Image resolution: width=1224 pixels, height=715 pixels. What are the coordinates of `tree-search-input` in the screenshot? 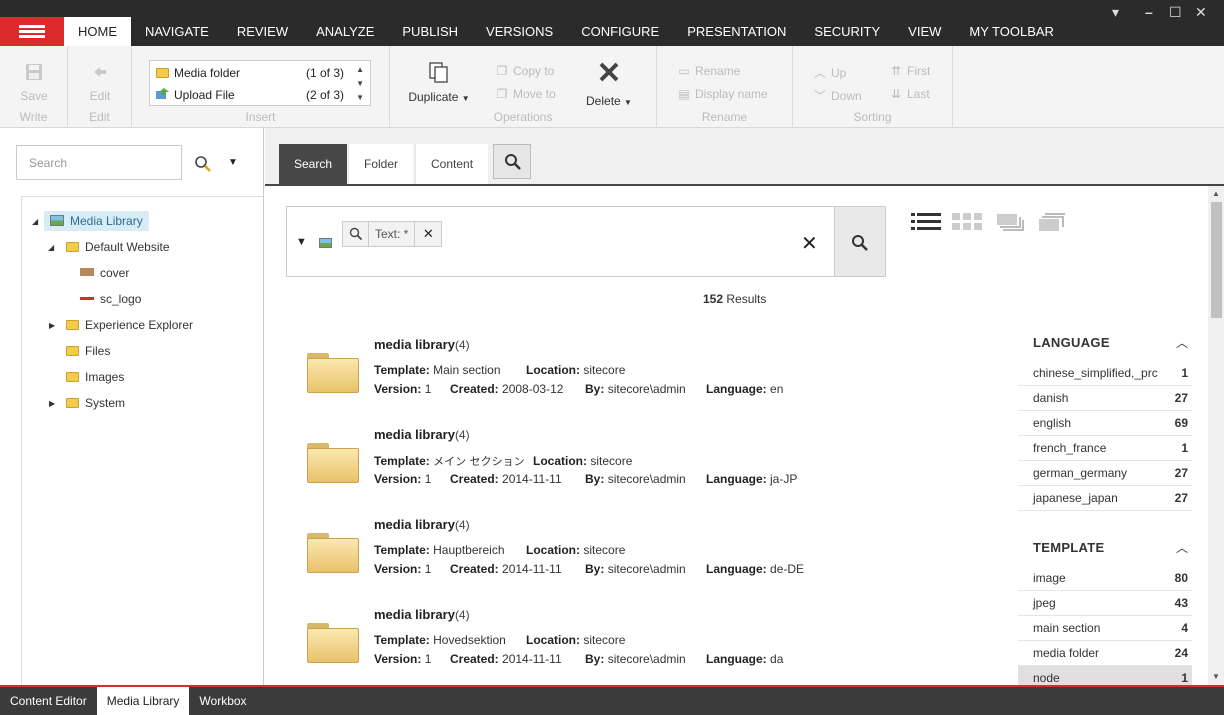 It's located at (99, 162).